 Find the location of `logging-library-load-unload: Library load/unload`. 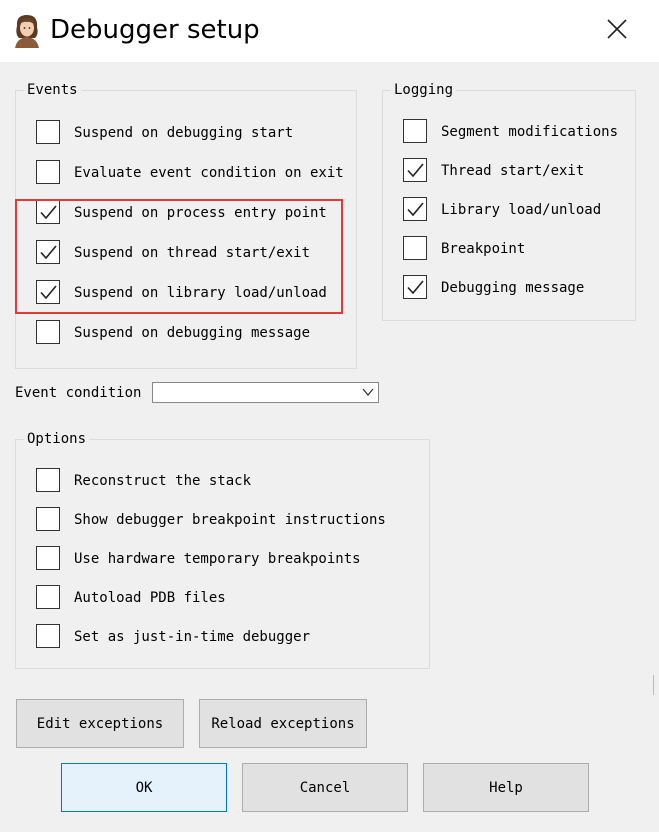

logging-library-load-unload: Library load/unload is located at coordinates (515, 210).